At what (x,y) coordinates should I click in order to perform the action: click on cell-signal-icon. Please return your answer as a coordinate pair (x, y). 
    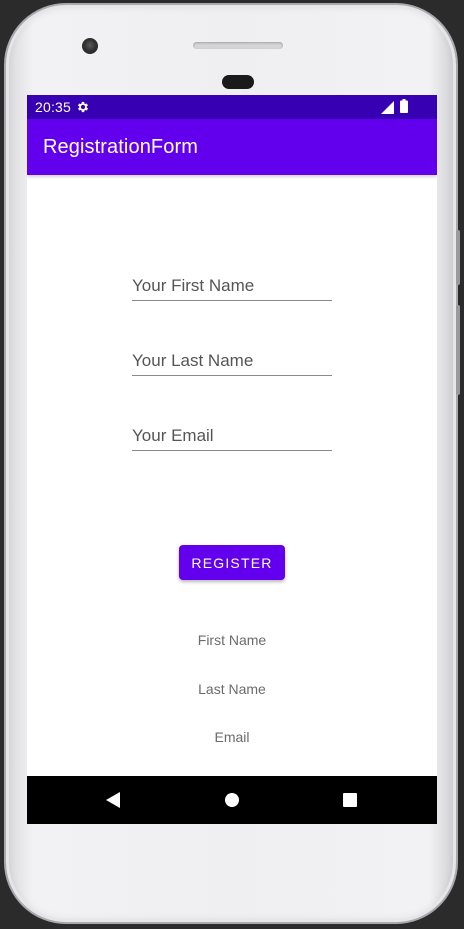
    Looking at the image, I should click on (387, 107).